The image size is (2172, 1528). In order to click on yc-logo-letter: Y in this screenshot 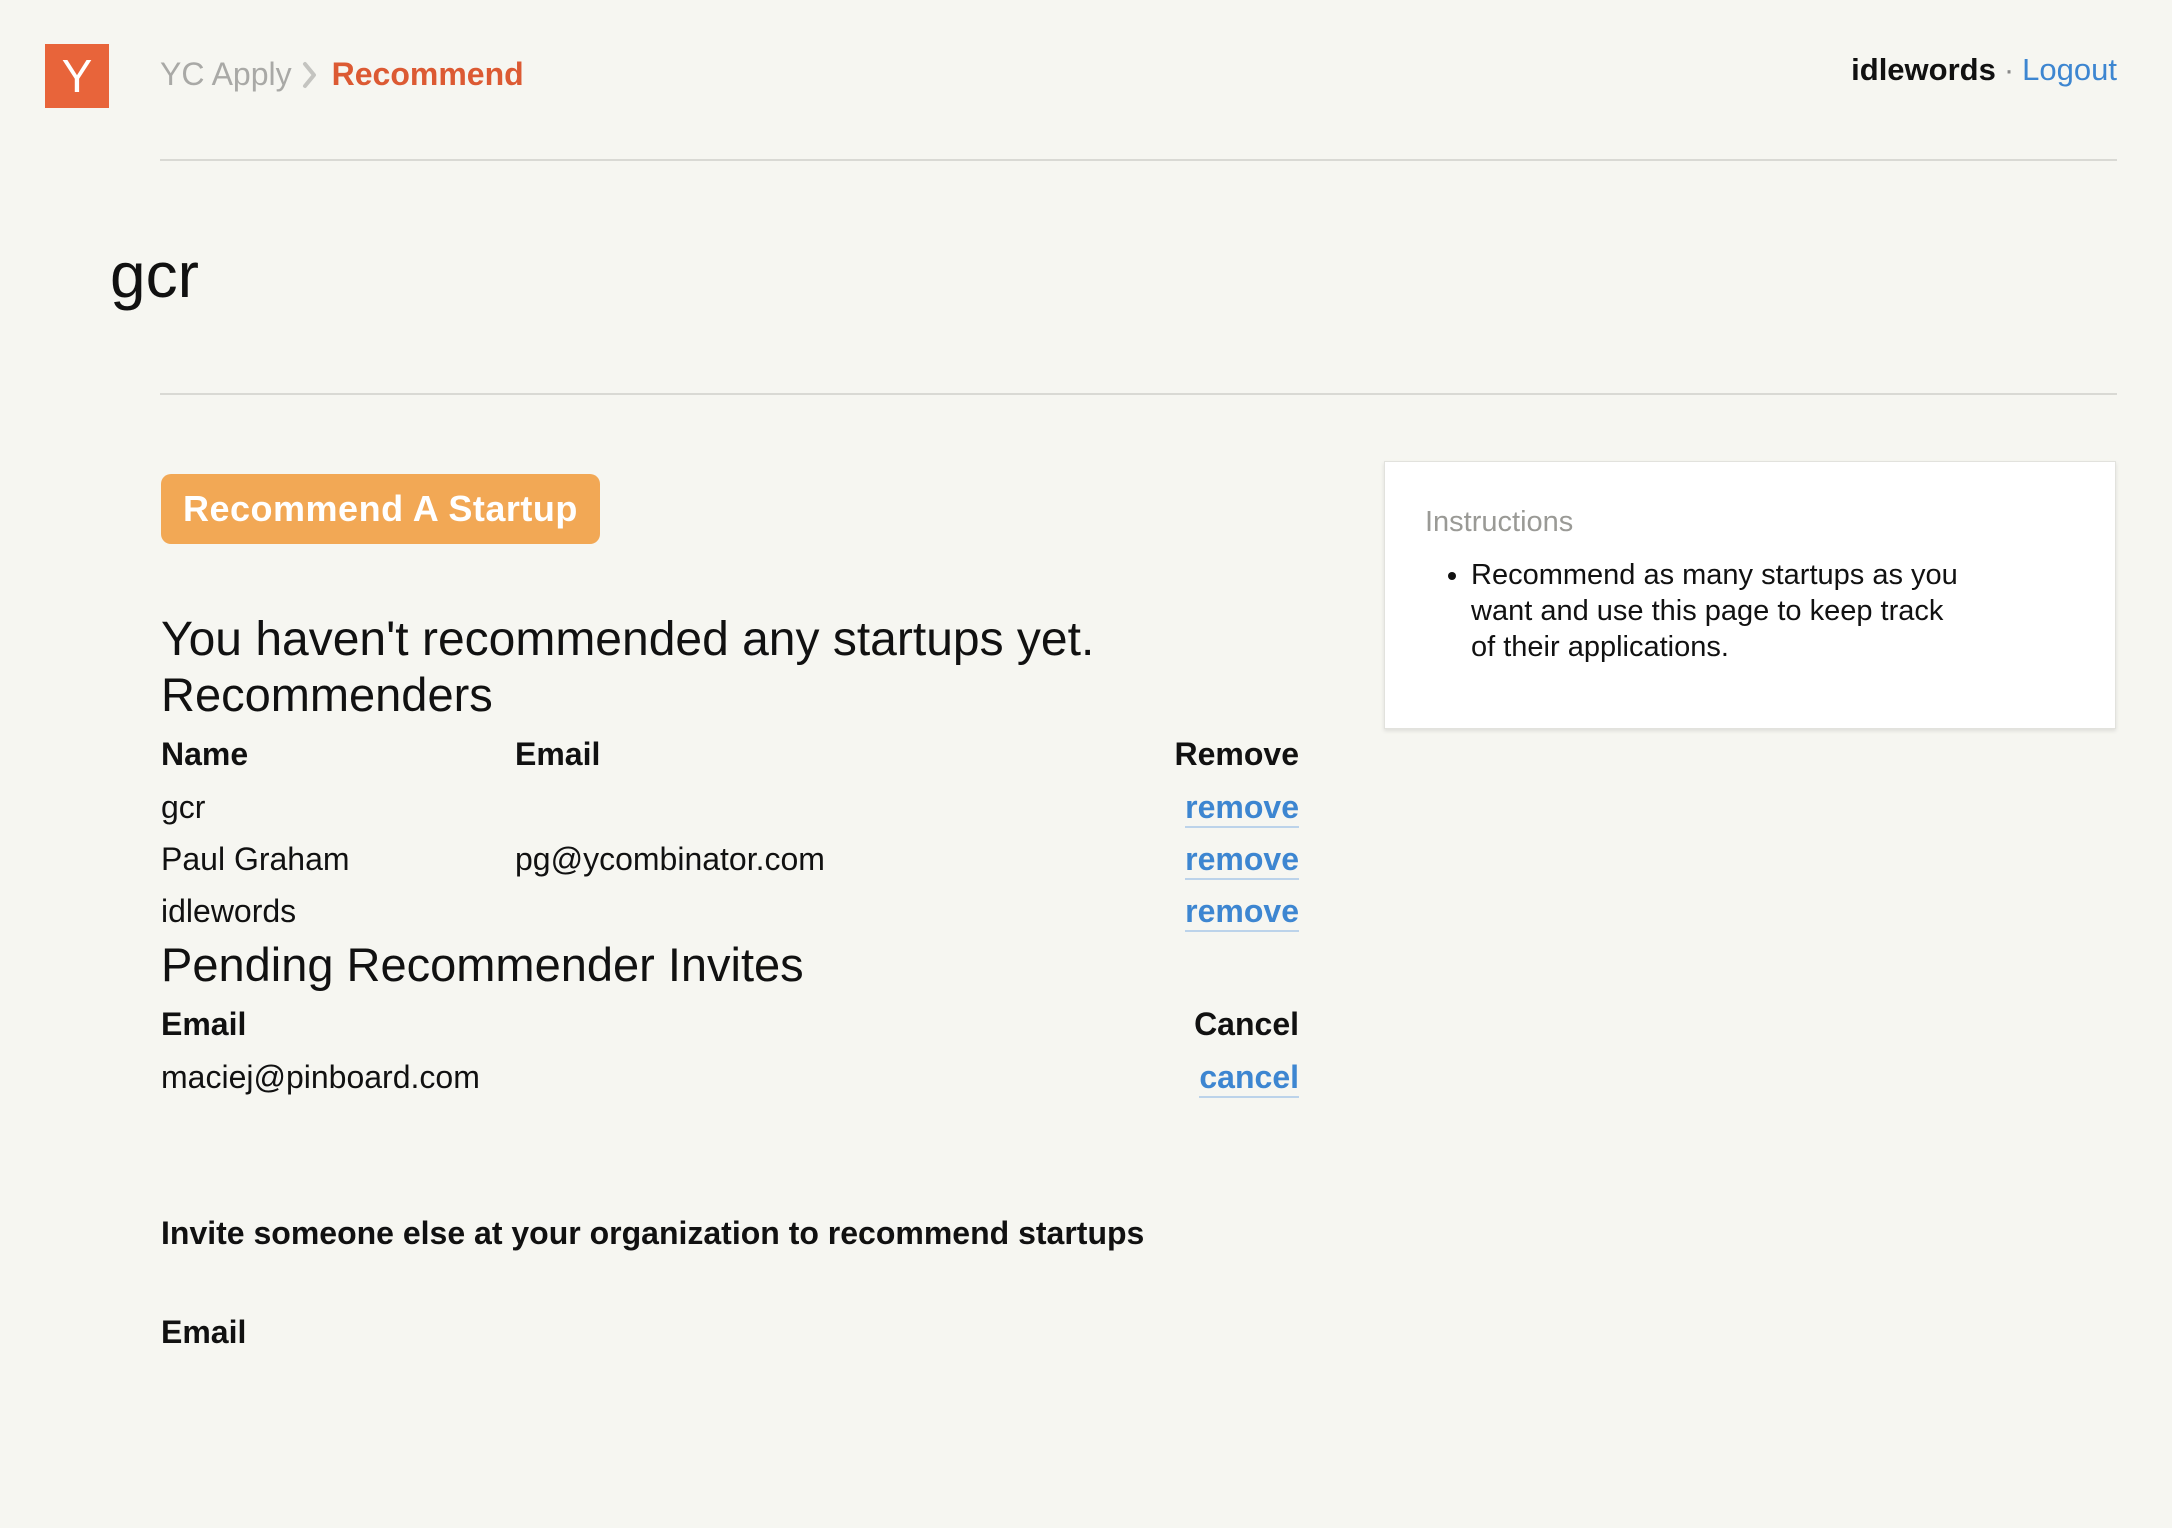, I will do `click(77, 76)`.